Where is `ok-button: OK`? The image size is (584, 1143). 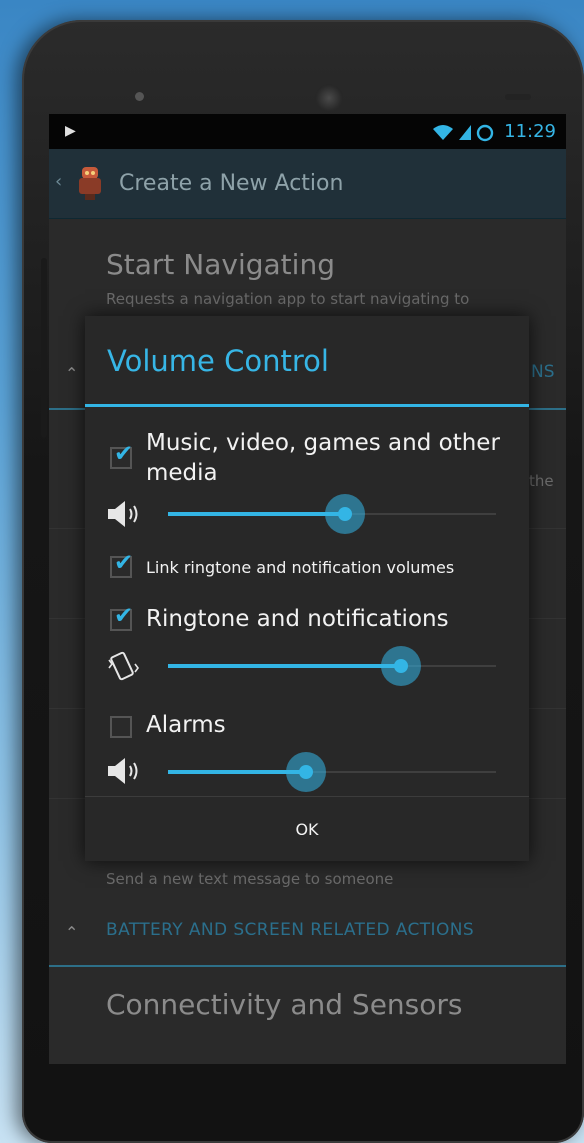 ok-button: OK is located at coordinates (307, 829).